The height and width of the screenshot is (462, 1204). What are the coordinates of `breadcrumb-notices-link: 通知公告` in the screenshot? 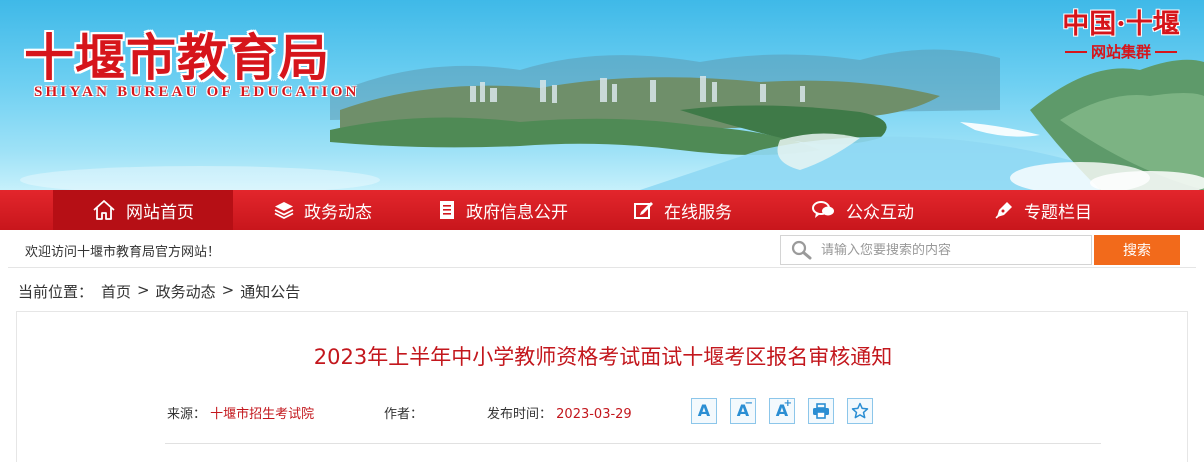 It's located at (270, 291).